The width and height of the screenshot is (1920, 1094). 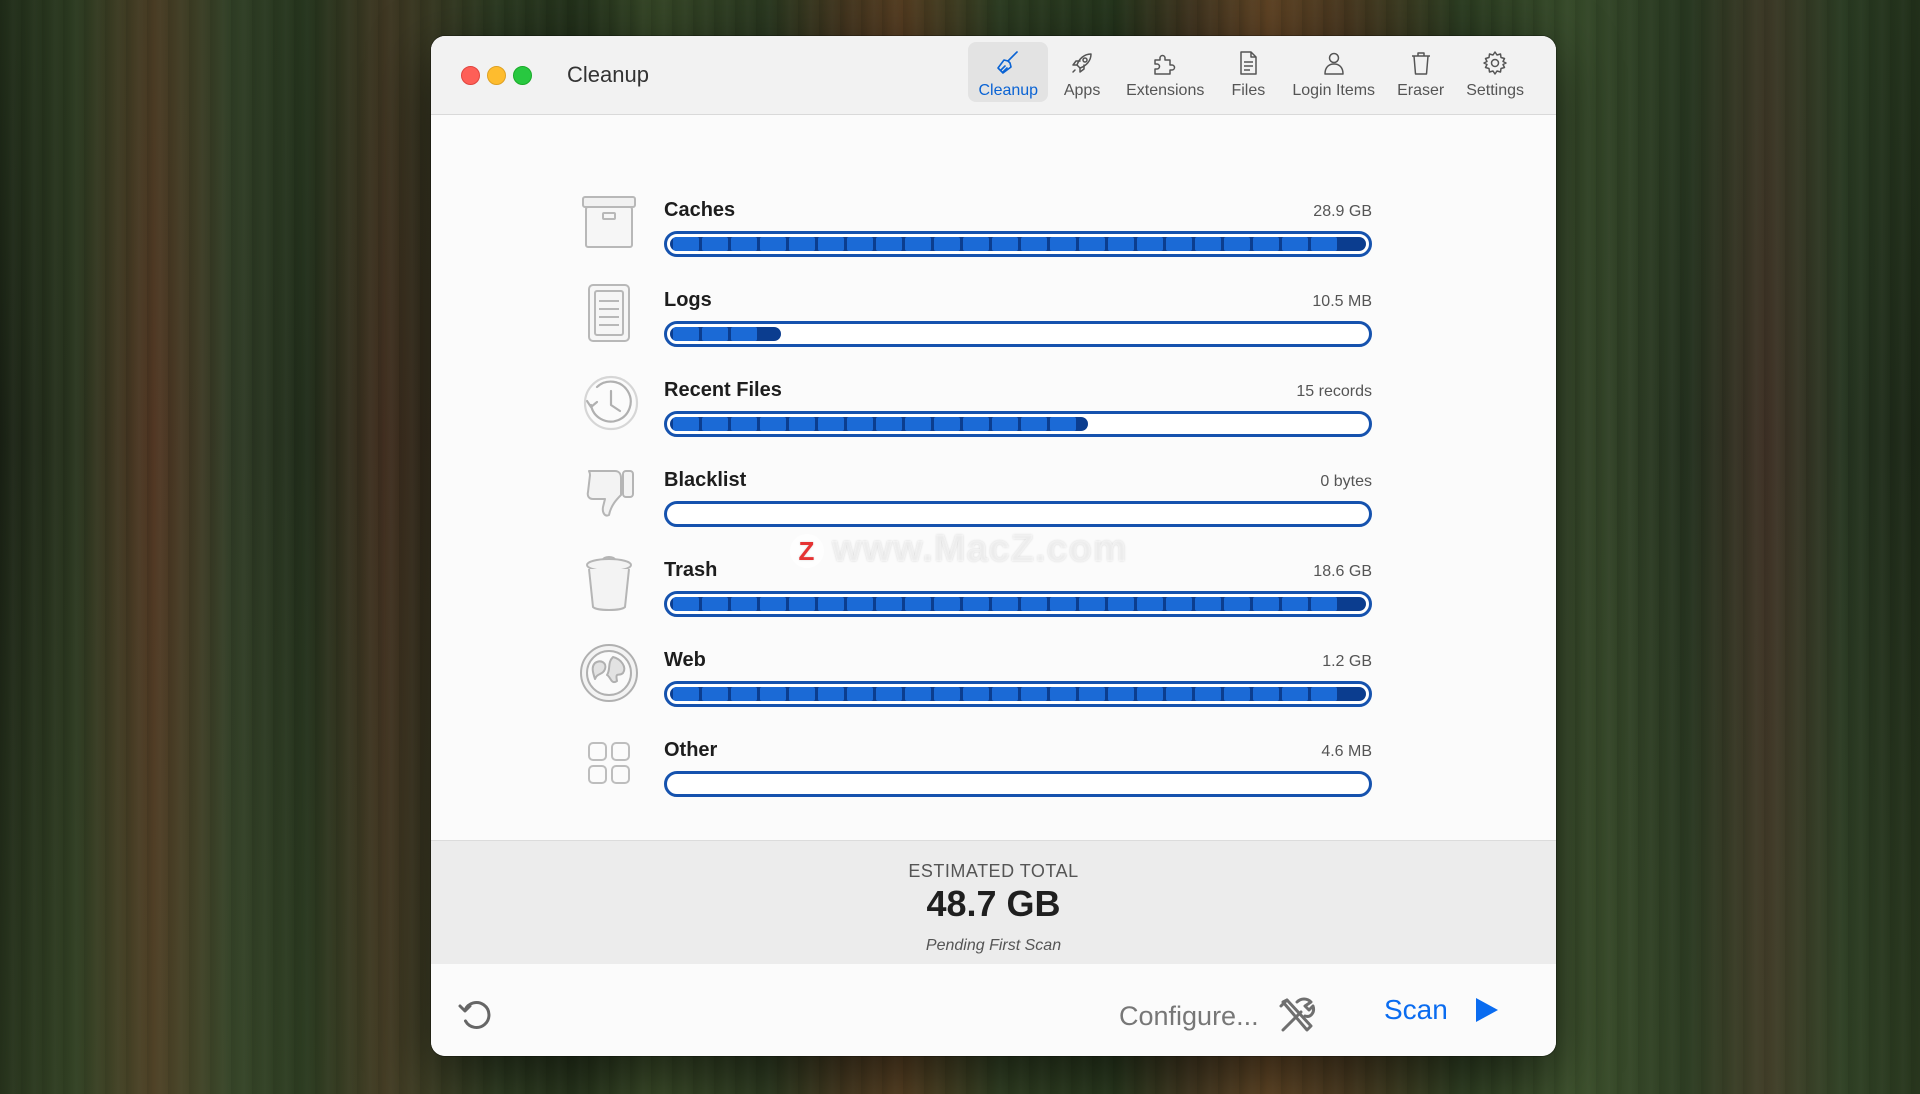 I want to click on category-size: 28.9 GB, so click(x=1342, y=211).